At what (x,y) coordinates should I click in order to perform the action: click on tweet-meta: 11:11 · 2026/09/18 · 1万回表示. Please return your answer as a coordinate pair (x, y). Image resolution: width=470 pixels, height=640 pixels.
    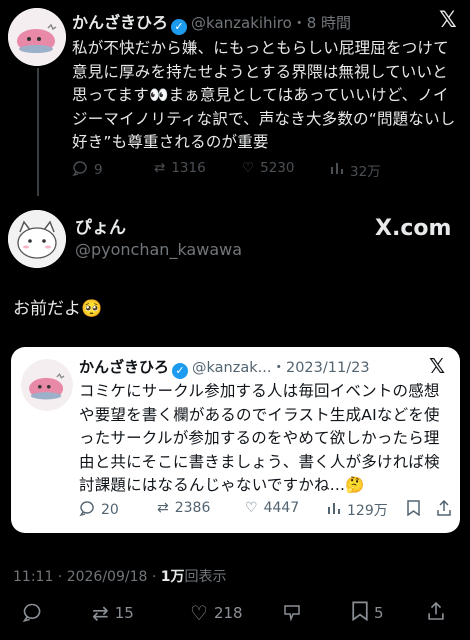
    Looking at the image, I should click on (120, 576).